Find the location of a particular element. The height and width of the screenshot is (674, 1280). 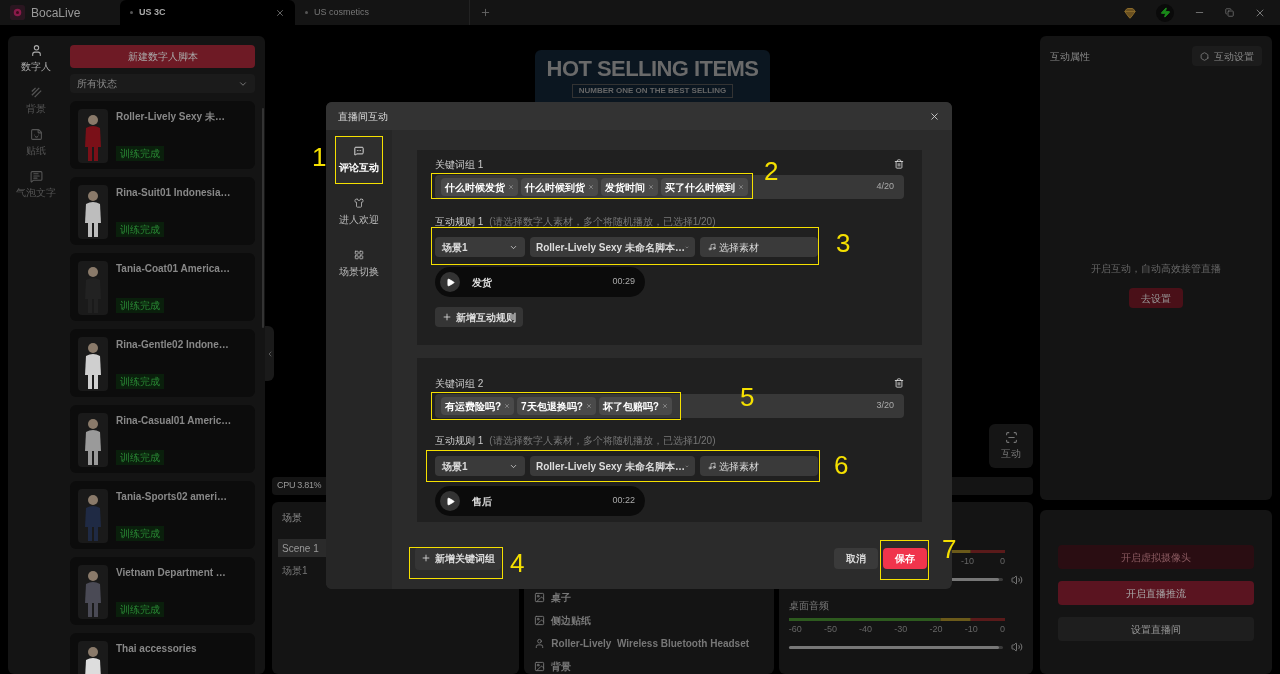

add-rule-button: 新增互动规则 is located at coordinates (479, 317).